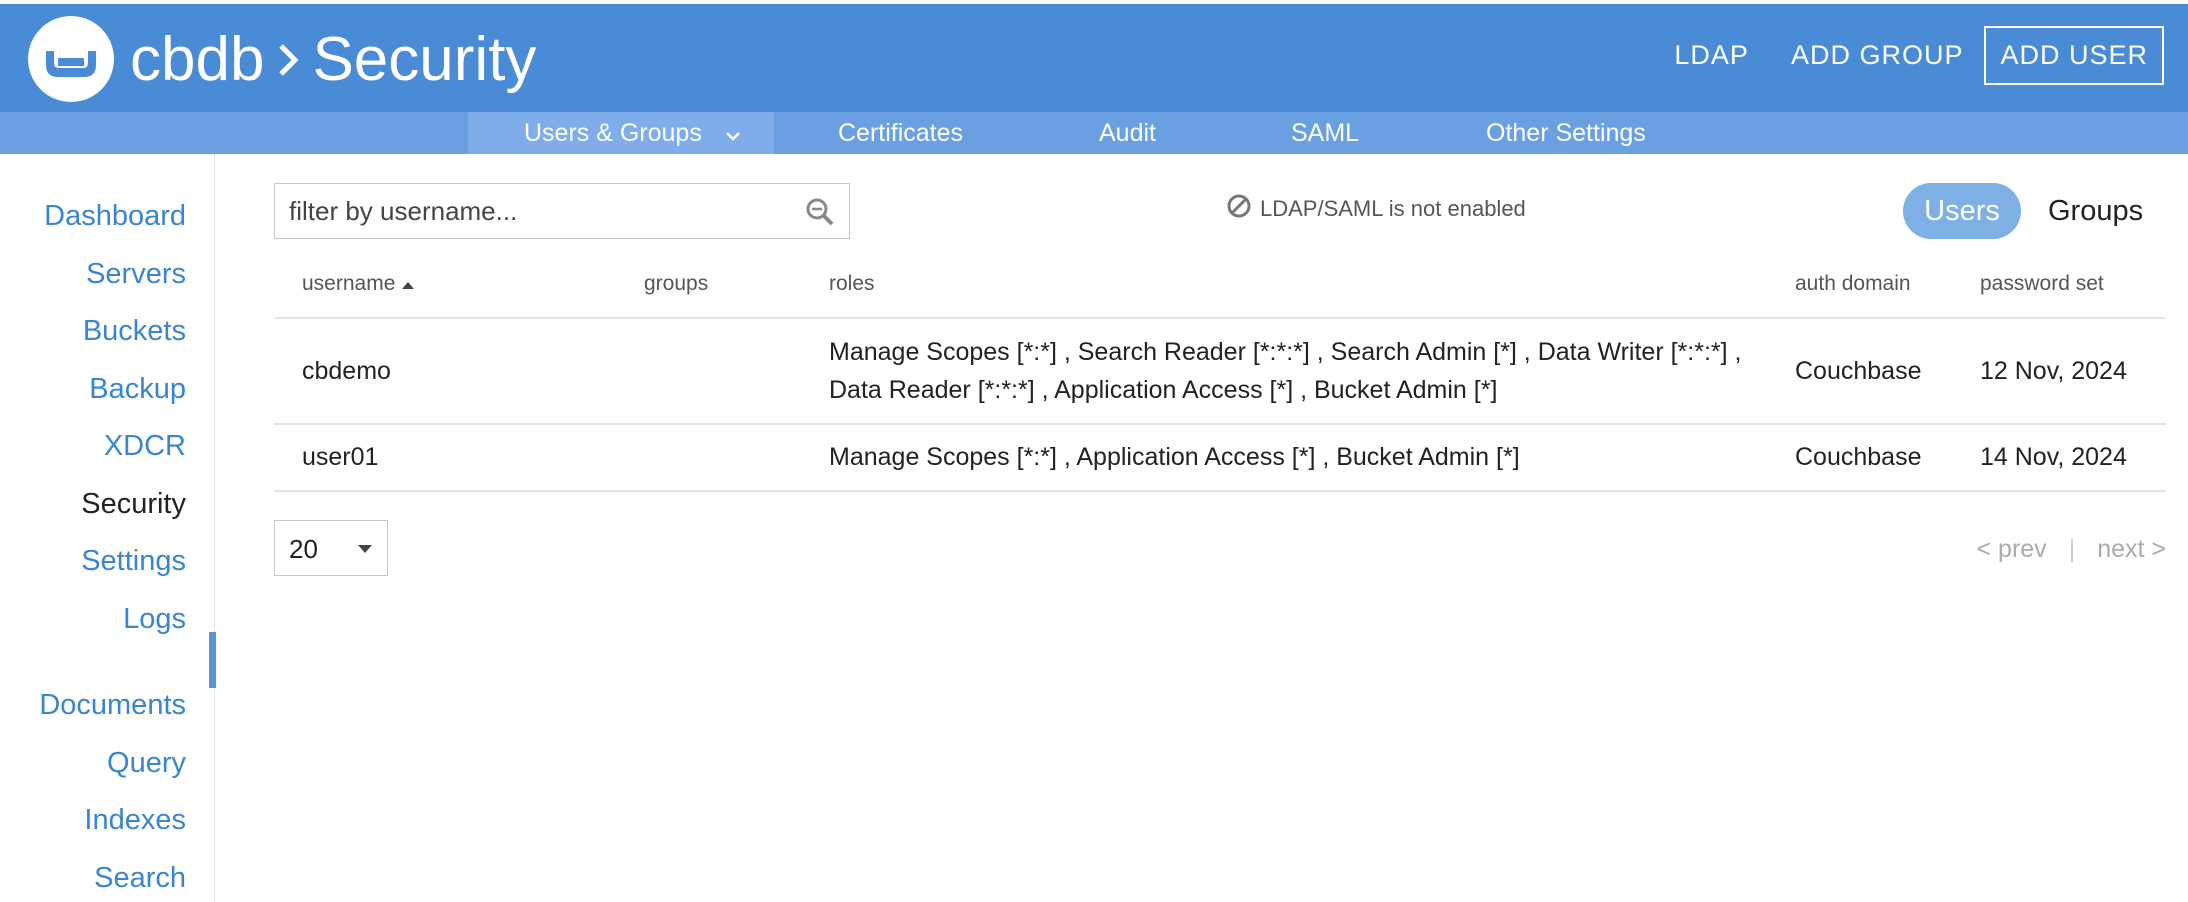 This screenshot has width=2188, height=902. What do you see at coordinates (900, 133) in the screenshot?
I see `tab-certificates: Certificates` at bounding box center [900, 133].